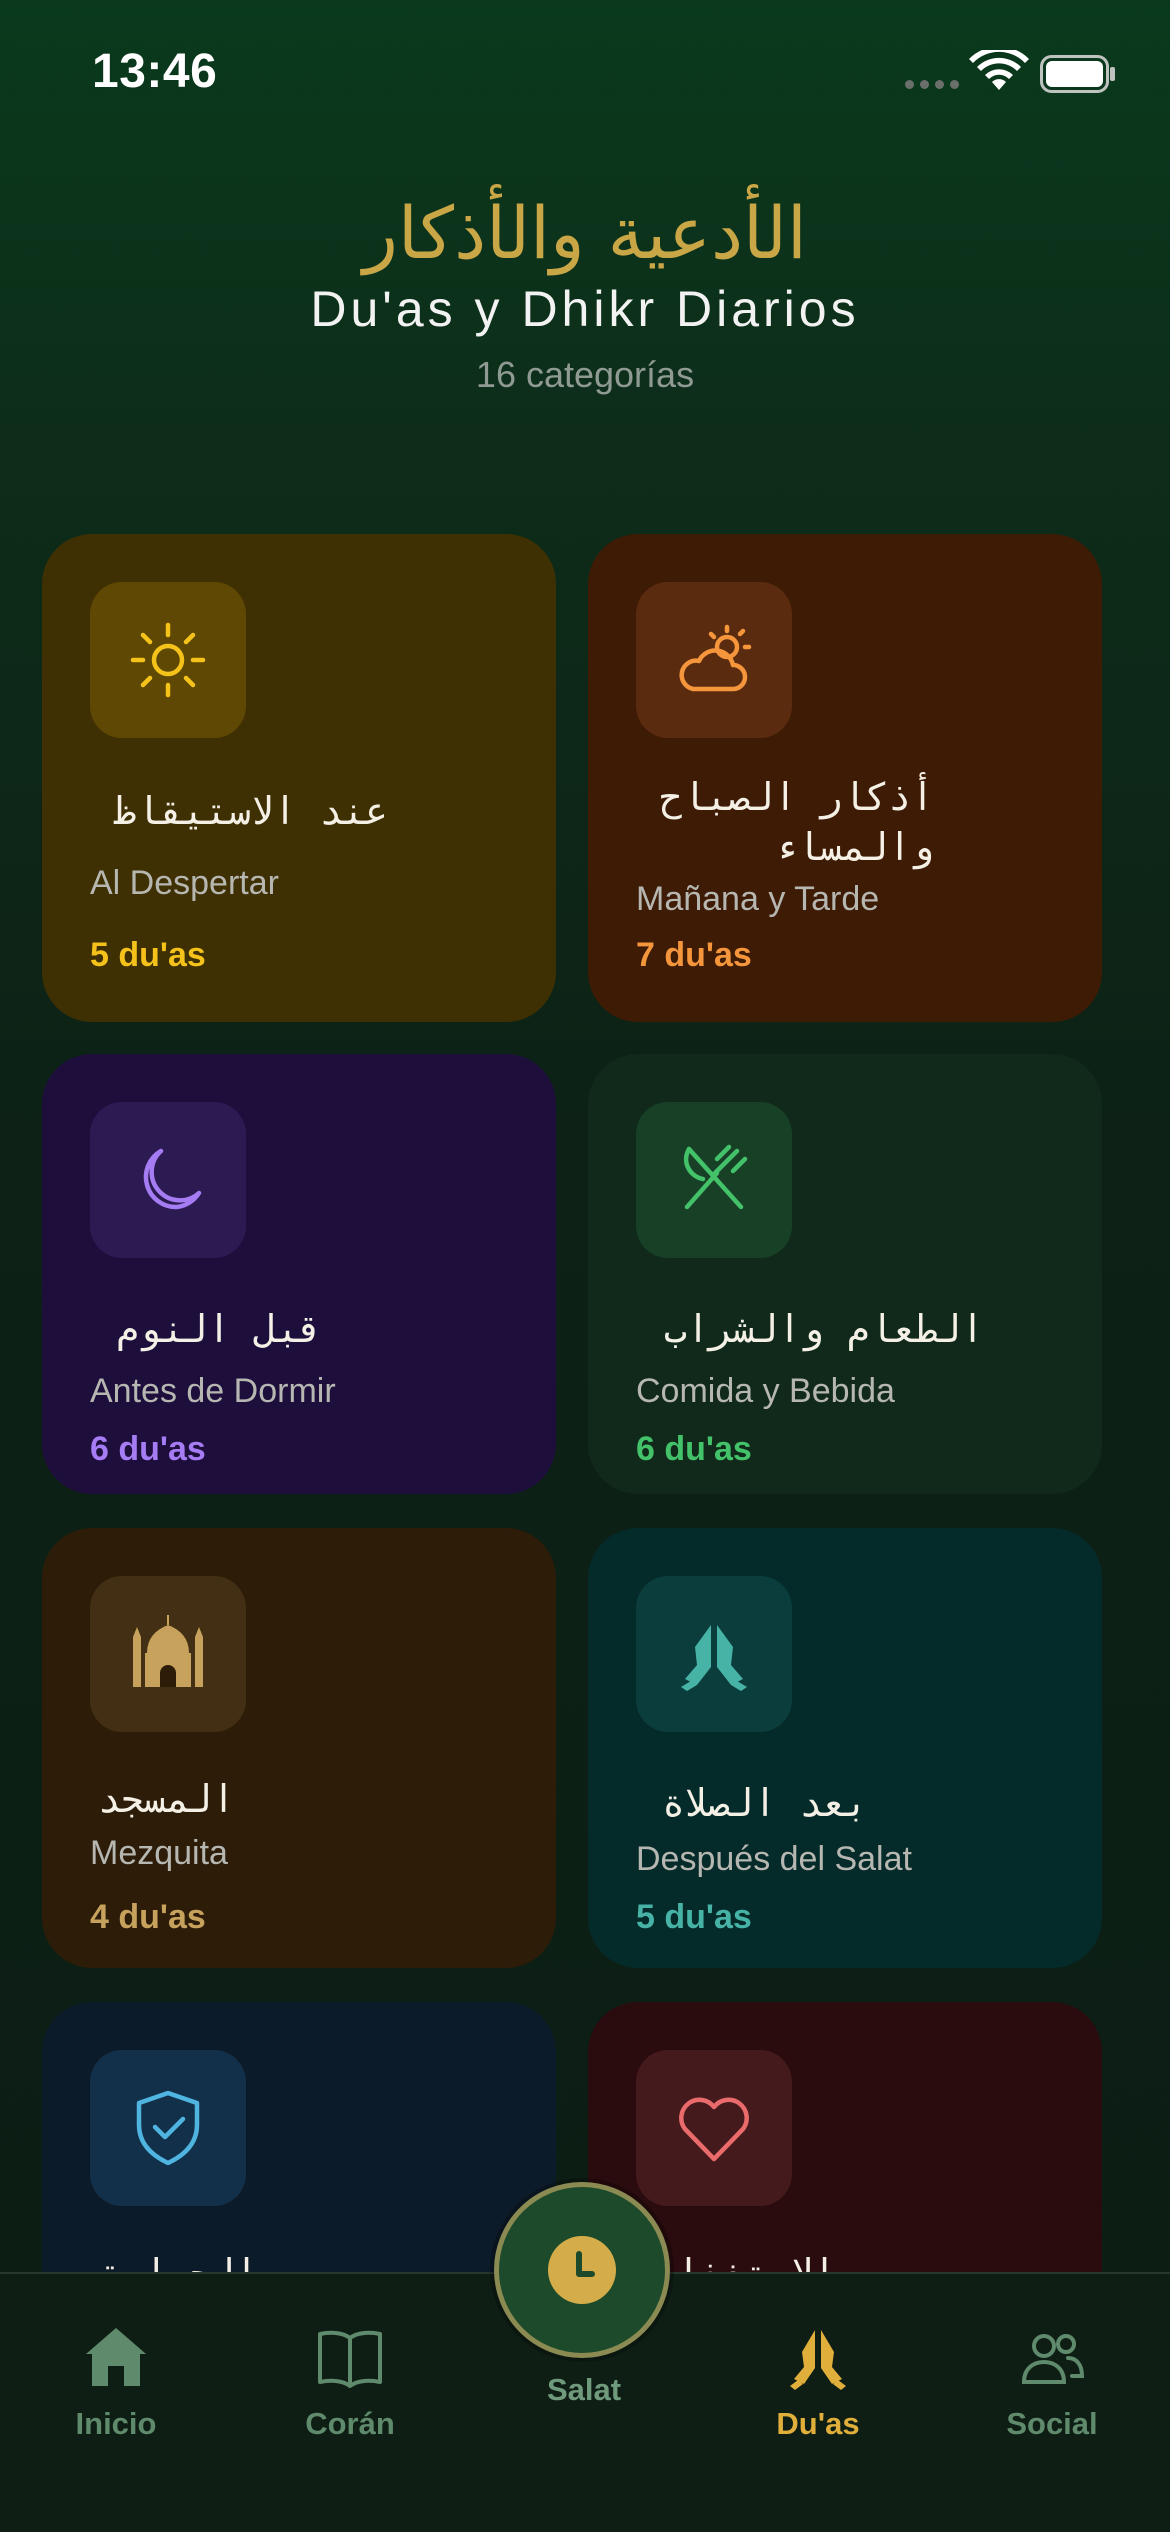 The image size is (1170, 2532). I want to click on arabic-title: الأدعية والأذكار, so click(585, 233).